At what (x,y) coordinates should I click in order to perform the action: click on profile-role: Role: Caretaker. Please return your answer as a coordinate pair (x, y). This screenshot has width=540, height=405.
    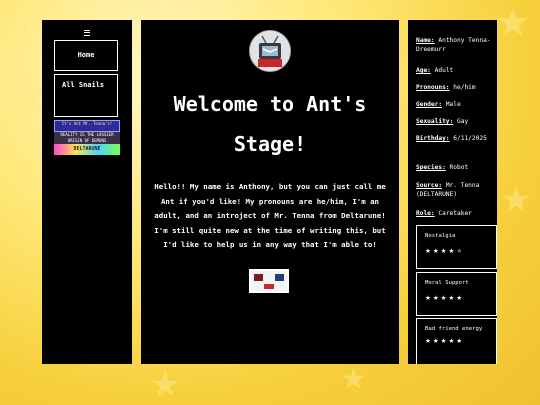
    Looking at the image, I should click on (444, 213).